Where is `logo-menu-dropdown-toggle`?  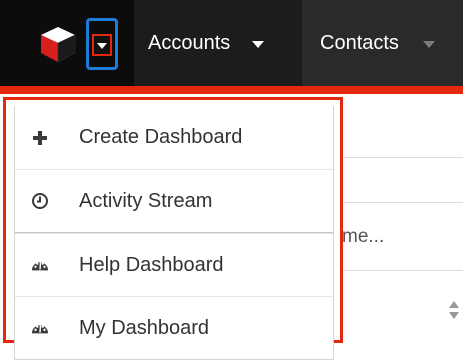 logo-menu-dropdown-toggle is located at coordinates (102, 44).